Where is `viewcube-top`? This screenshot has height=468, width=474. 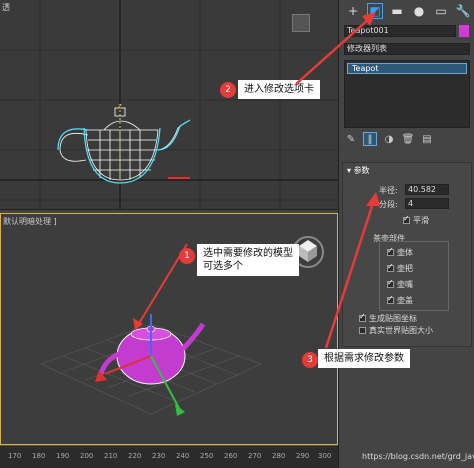 viewcube-top is located at coordinates (301, 23).